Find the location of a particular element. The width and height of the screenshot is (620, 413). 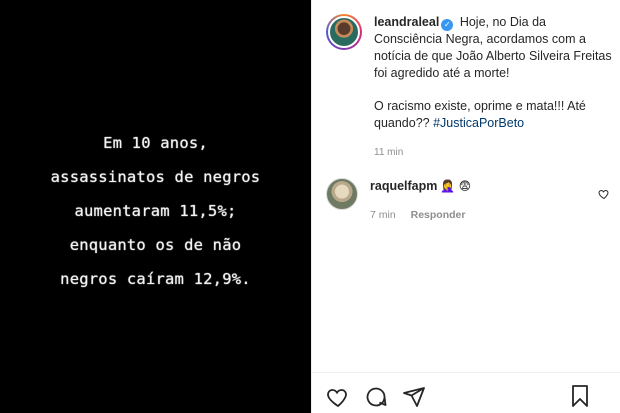

image-text-line: Em 10 anos, is located at coordinates (155, 142).